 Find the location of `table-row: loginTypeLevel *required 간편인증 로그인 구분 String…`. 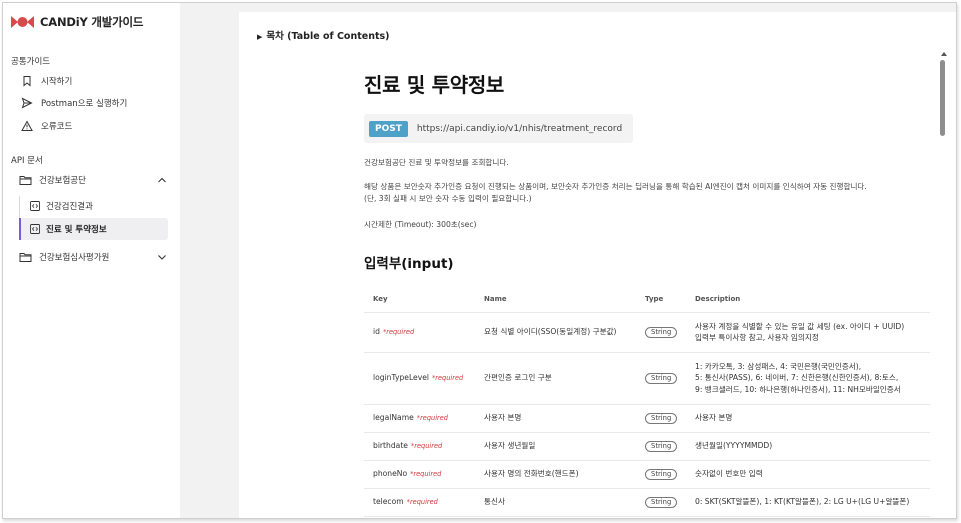

table-row: loginTypeLevel *required 간편인증 로그인 구분 String… is located at coordinates (647, 378).